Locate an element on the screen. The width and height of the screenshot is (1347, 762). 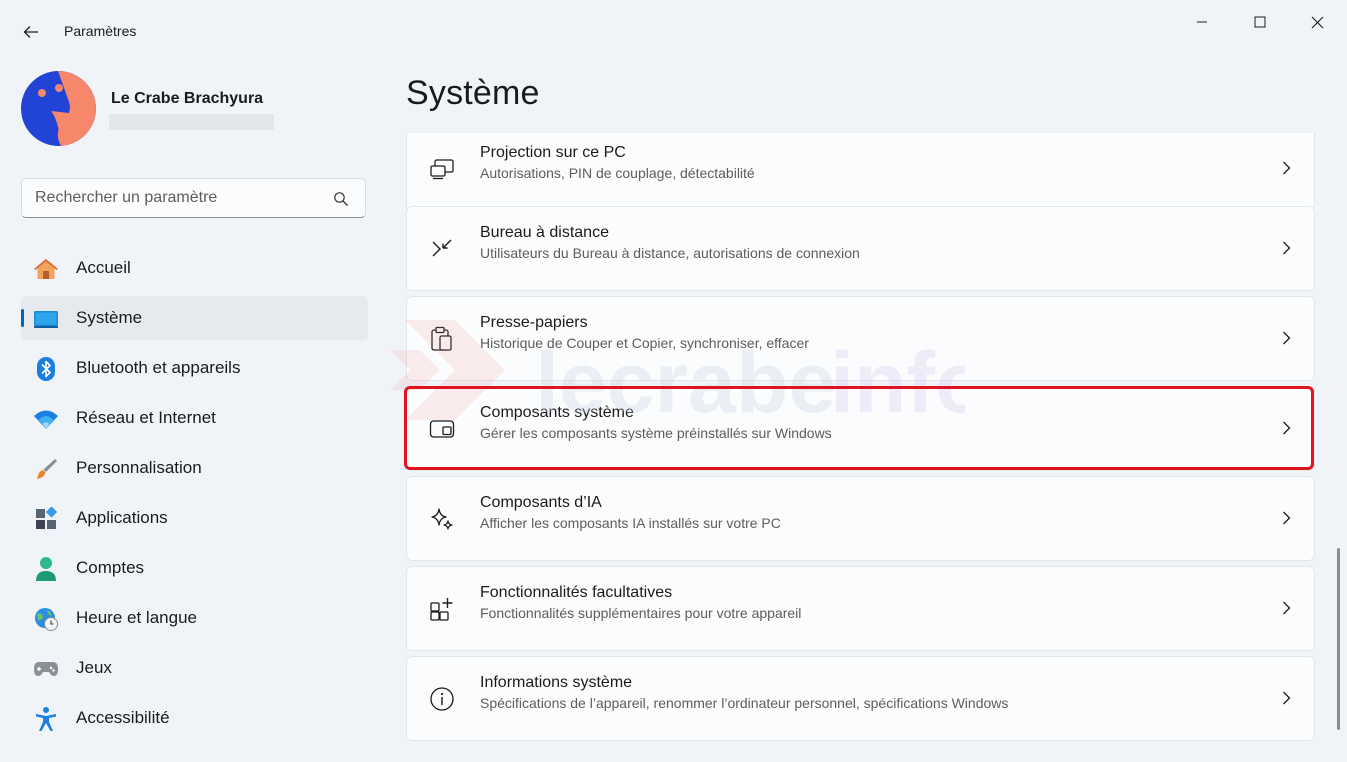
apps-icon is located at coordinates (46, 519).